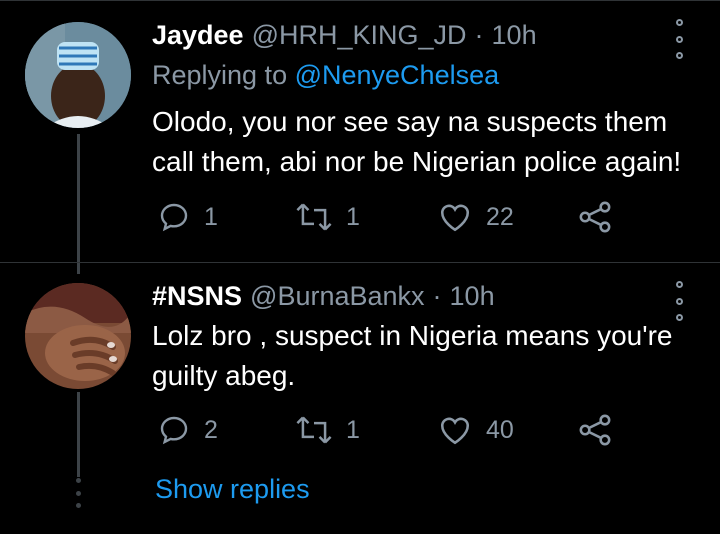 The width and height of the screenshot is (720, 534). Describe the element at coordinates (476, 430) in the screenshot. I see `like-button: 40` at that location.